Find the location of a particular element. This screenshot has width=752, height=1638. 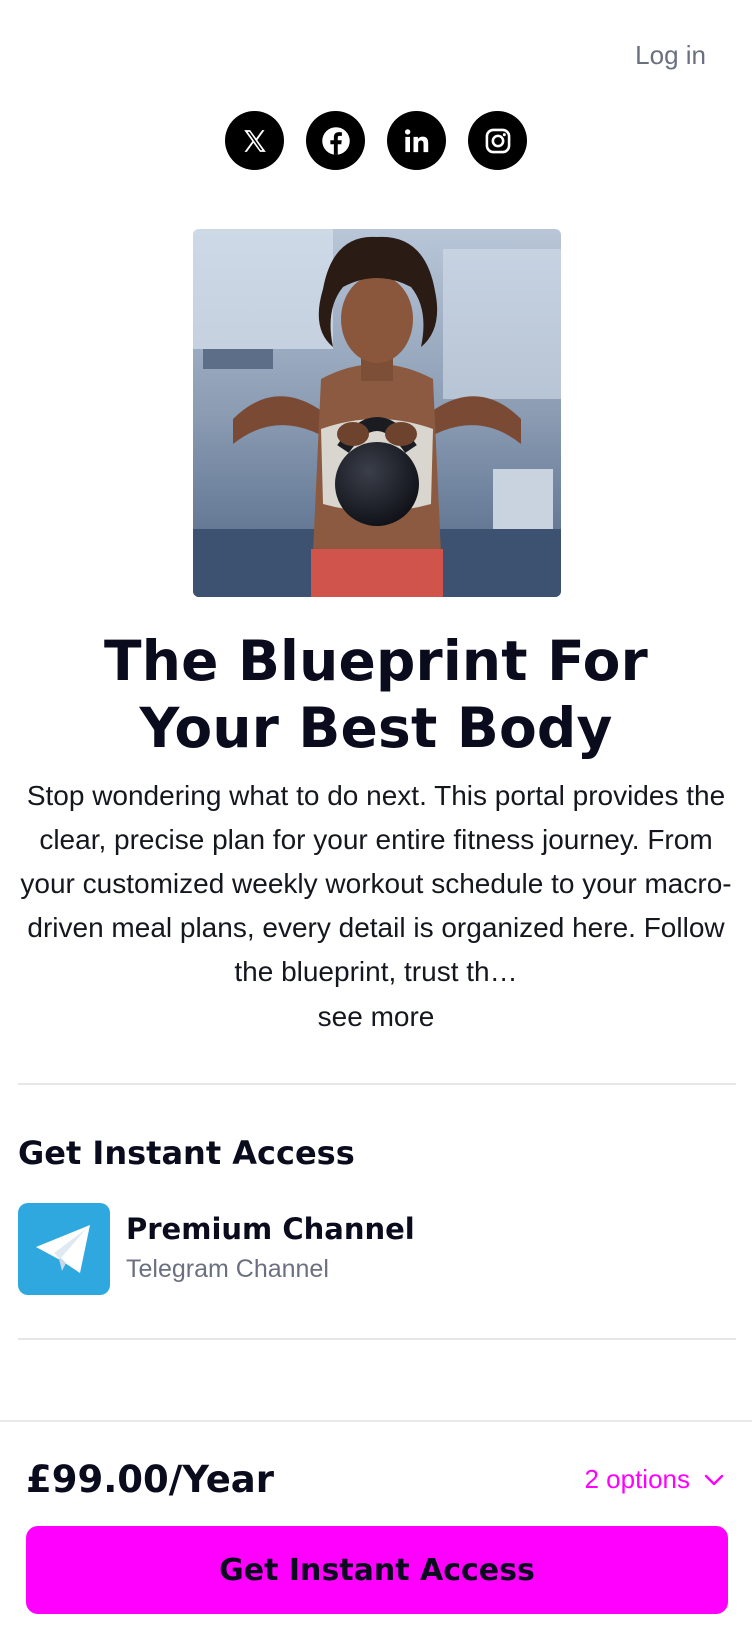

options-label: 2 options is located at coordinates (637, 1479).